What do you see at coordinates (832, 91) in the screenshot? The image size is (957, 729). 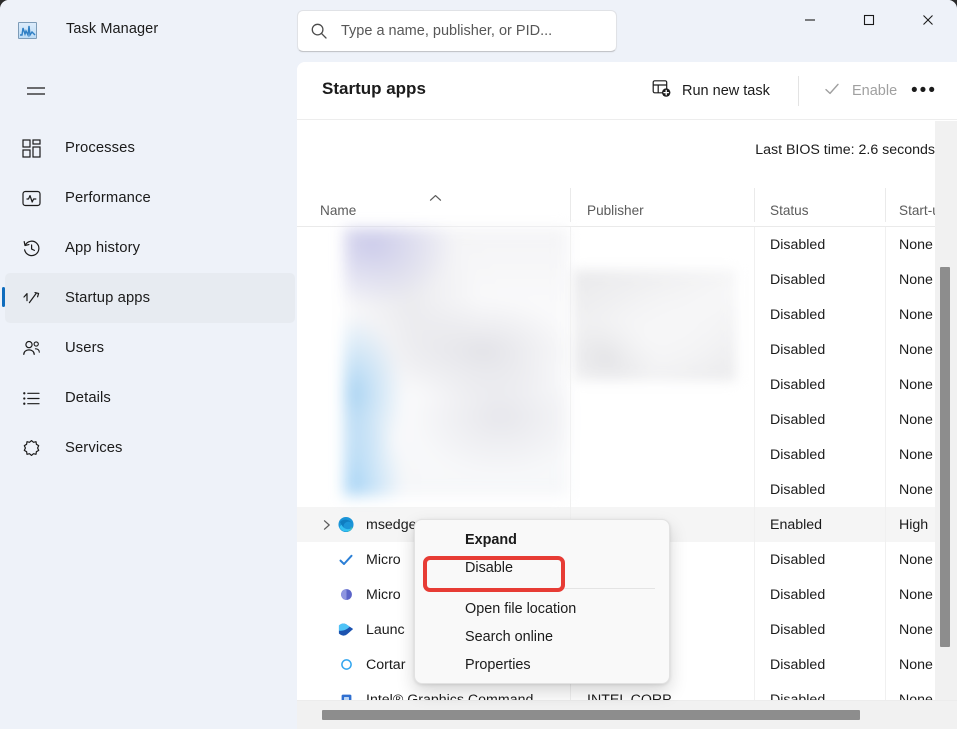 I see `checkmark-icon` at bounding box center [832, 91].